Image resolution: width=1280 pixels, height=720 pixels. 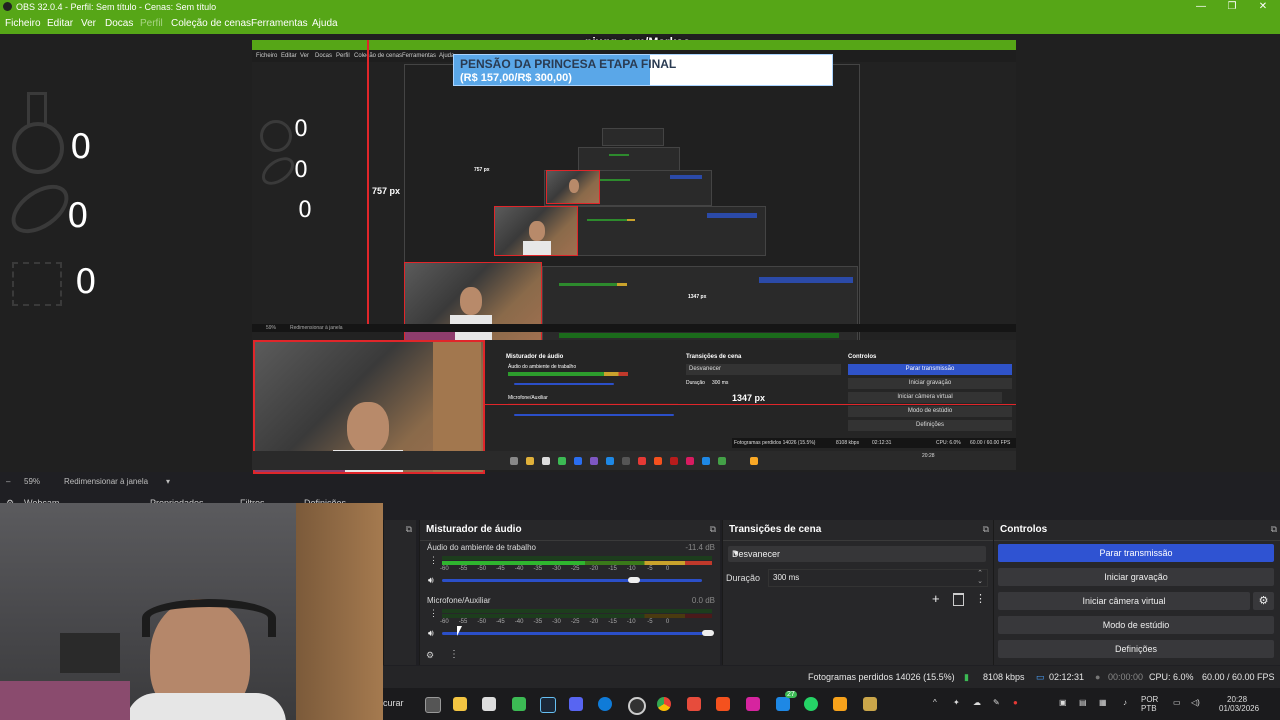 I want to click on duration-spinbox: 300 ms ⌃ ⌄, so click(x=878, y=578).